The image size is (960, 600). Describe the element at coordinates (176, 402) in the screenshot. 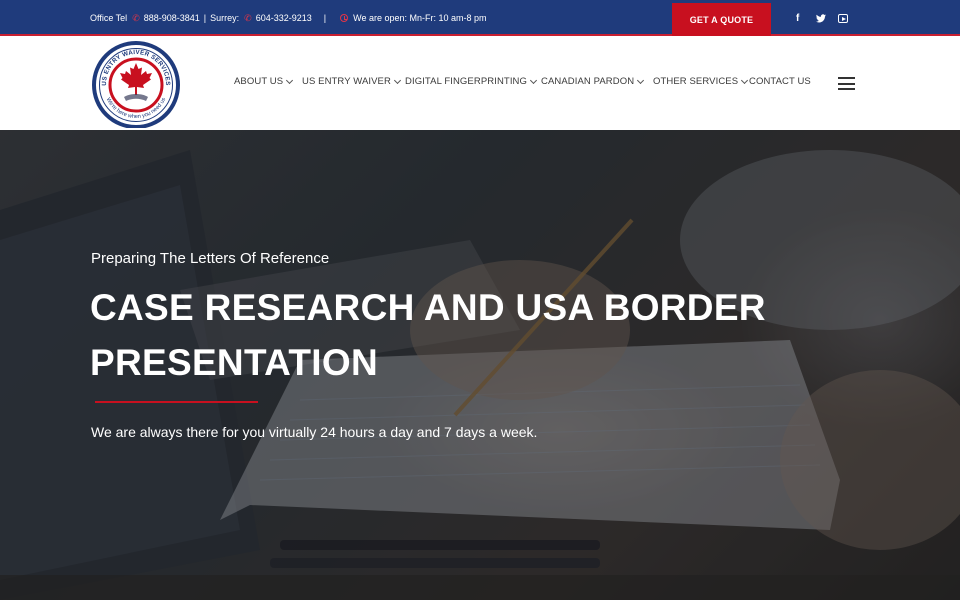

I see `hero-divider` at that location.